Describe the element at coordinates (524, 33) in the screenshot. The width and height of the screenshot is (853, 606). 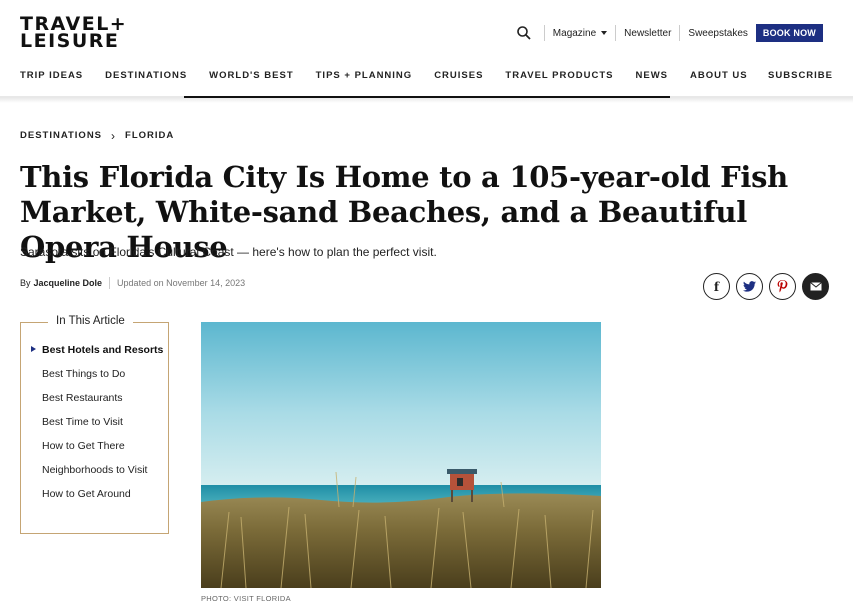
I see `search-icon` at that location.